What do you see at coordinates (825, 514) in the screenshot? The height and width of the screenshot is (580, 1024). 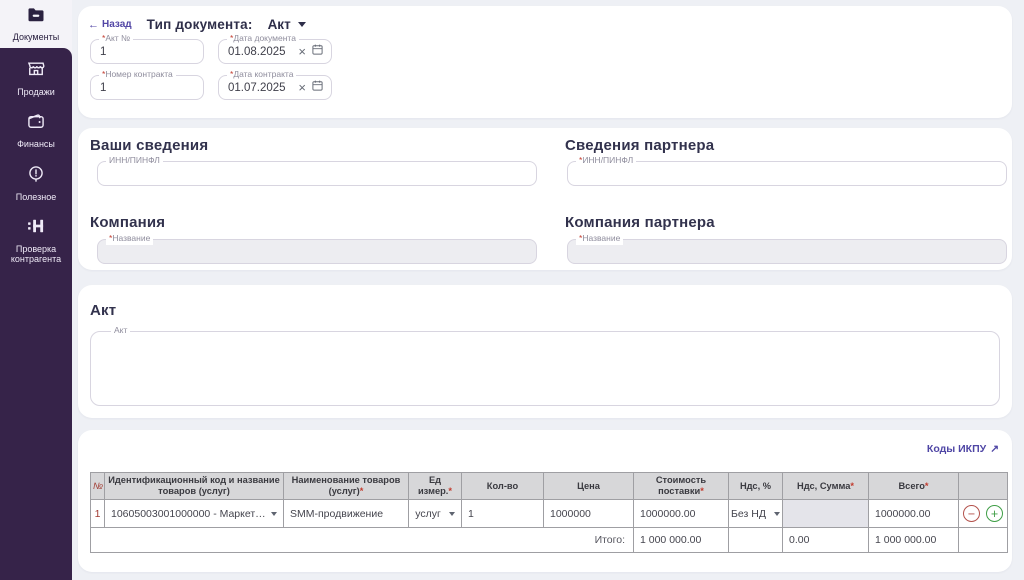 I see `cell-vat-sum` at bounding box center [825, 514].